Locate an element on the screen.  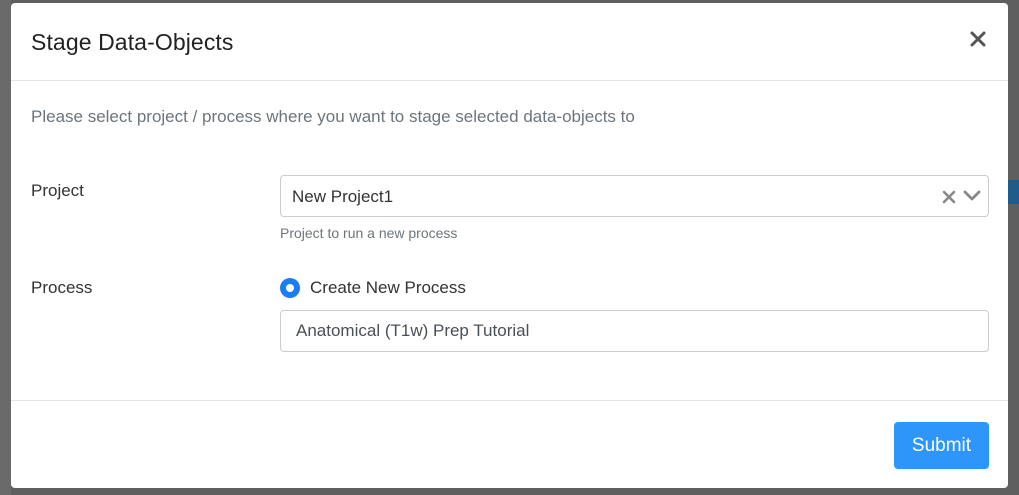
submit-button: Submit is located at coordinates (941, 445).